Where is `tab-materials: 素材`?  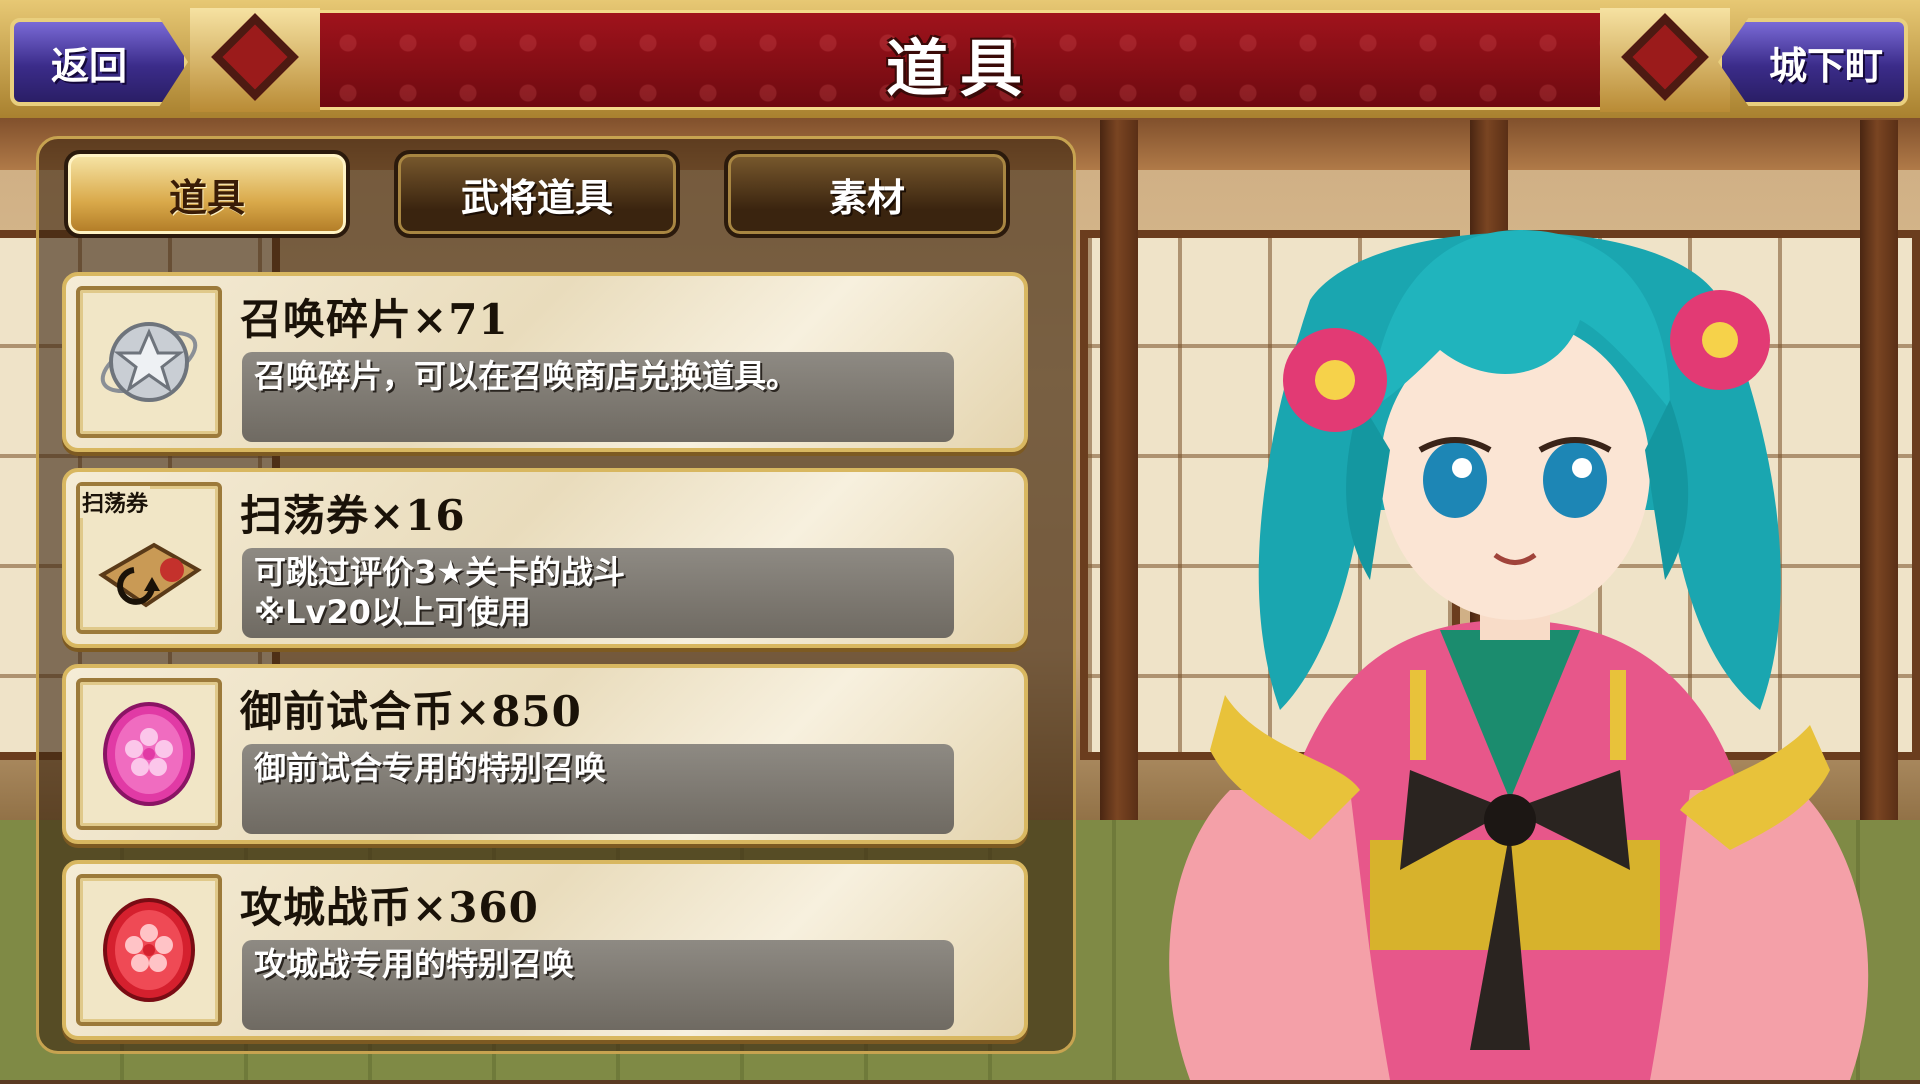
tab-materials: 素材 is located at coordinates (867, 194).